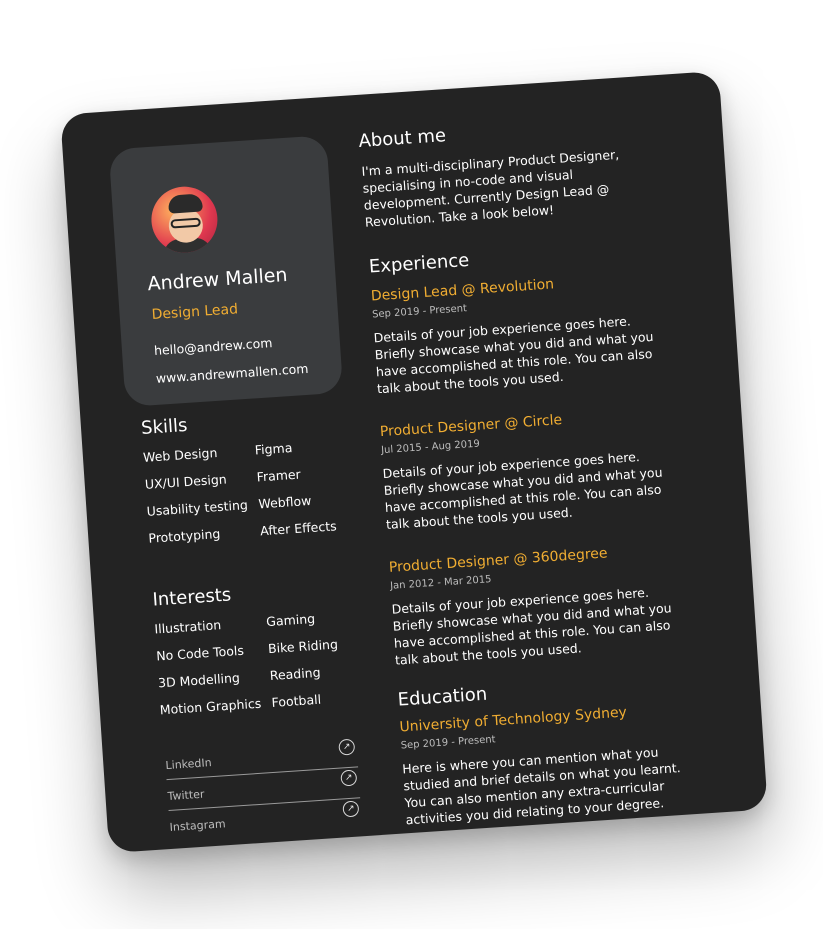  What do you see at coordinates (200, 653) in the screenshot?
I see `interest-item: No Code Tools` at bounding box center [200, 653].